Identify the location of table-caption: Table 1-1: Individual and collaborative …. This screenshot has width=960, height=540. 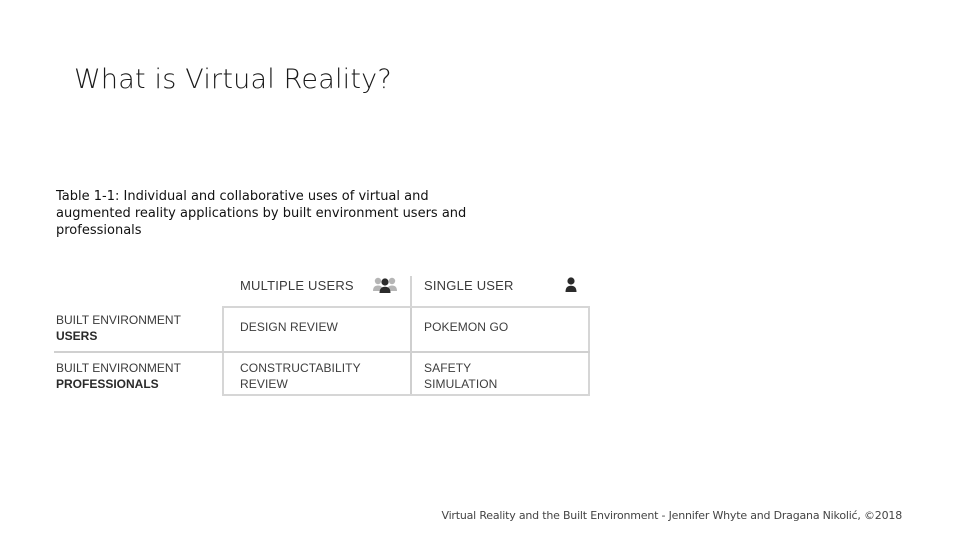
(266, 213).